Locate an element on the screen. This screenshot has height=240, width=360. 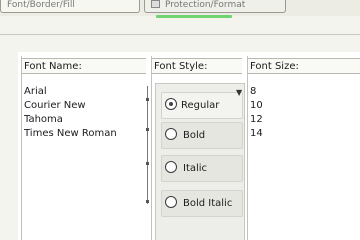
tab-font-border-fill: Font/Border/Fill is located at coordinates (70, 6).